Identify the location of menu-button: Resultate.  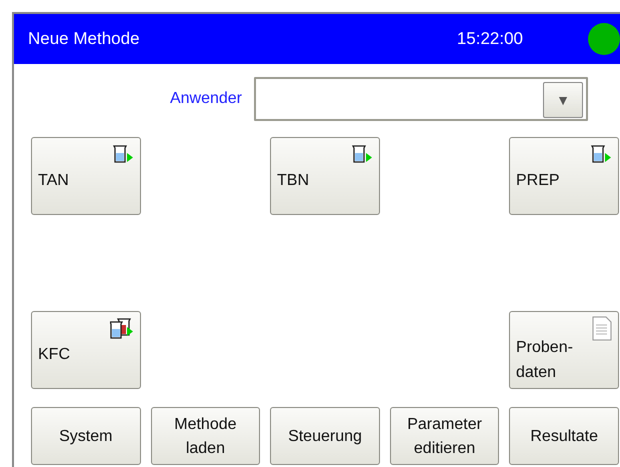
(564, 436).